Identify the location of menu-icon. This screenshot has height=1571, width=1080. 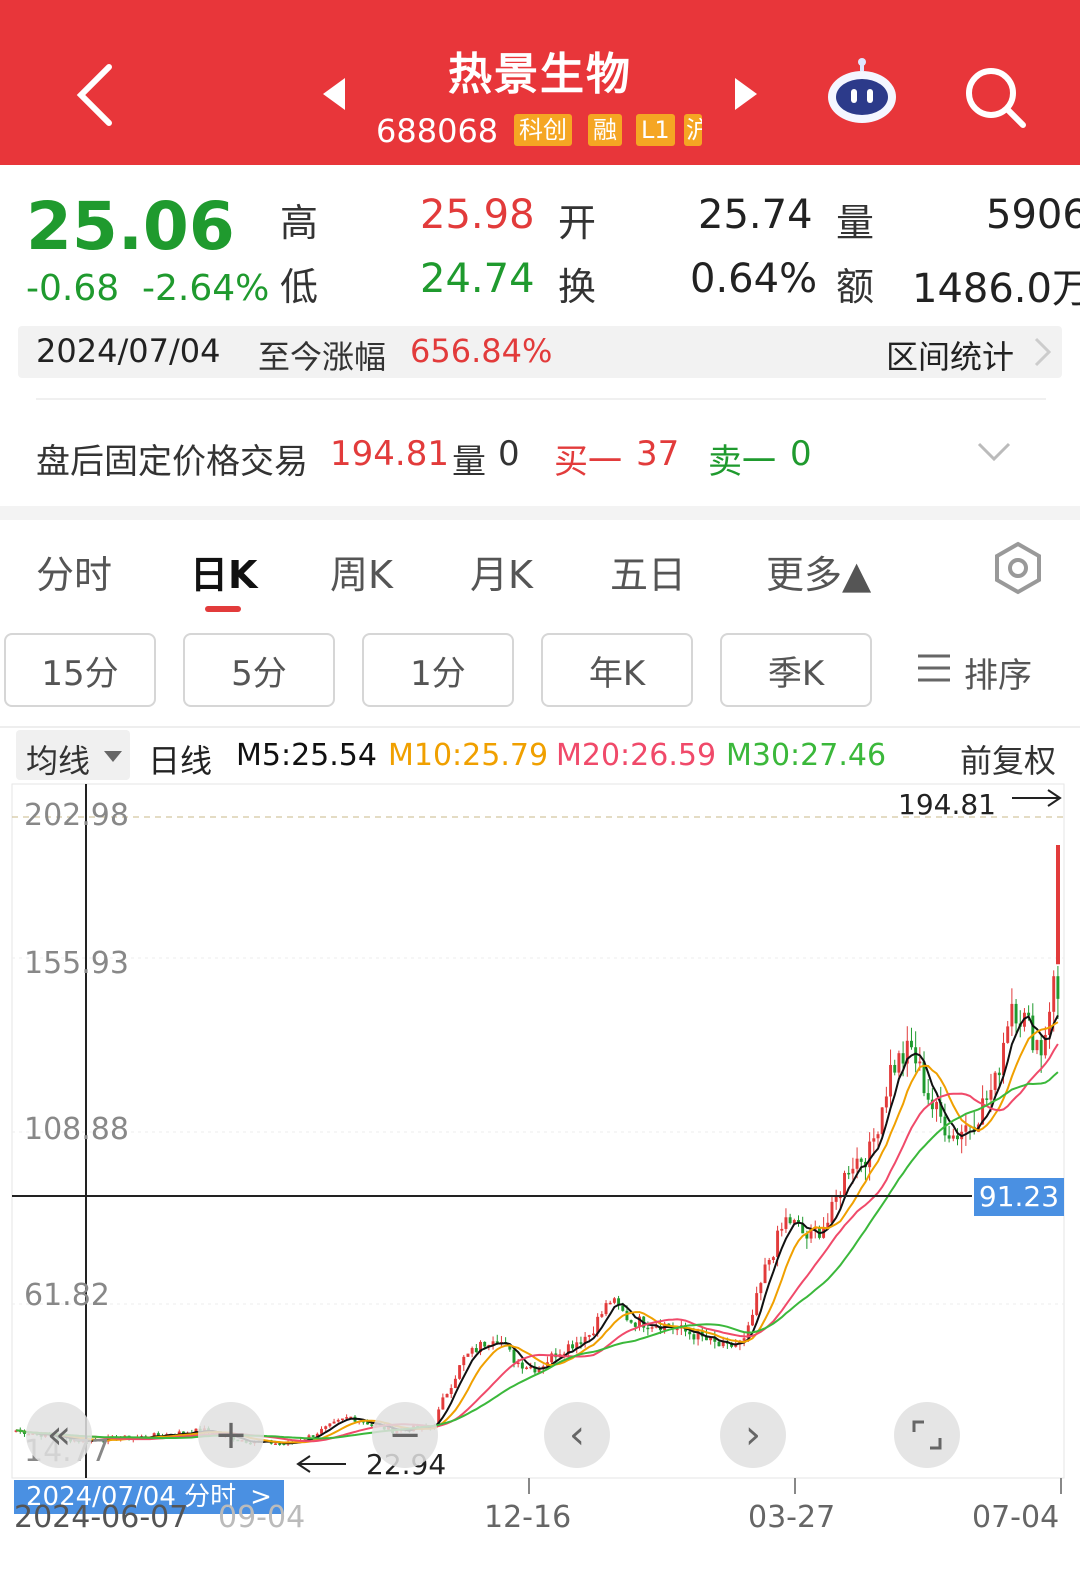
(934, 670).